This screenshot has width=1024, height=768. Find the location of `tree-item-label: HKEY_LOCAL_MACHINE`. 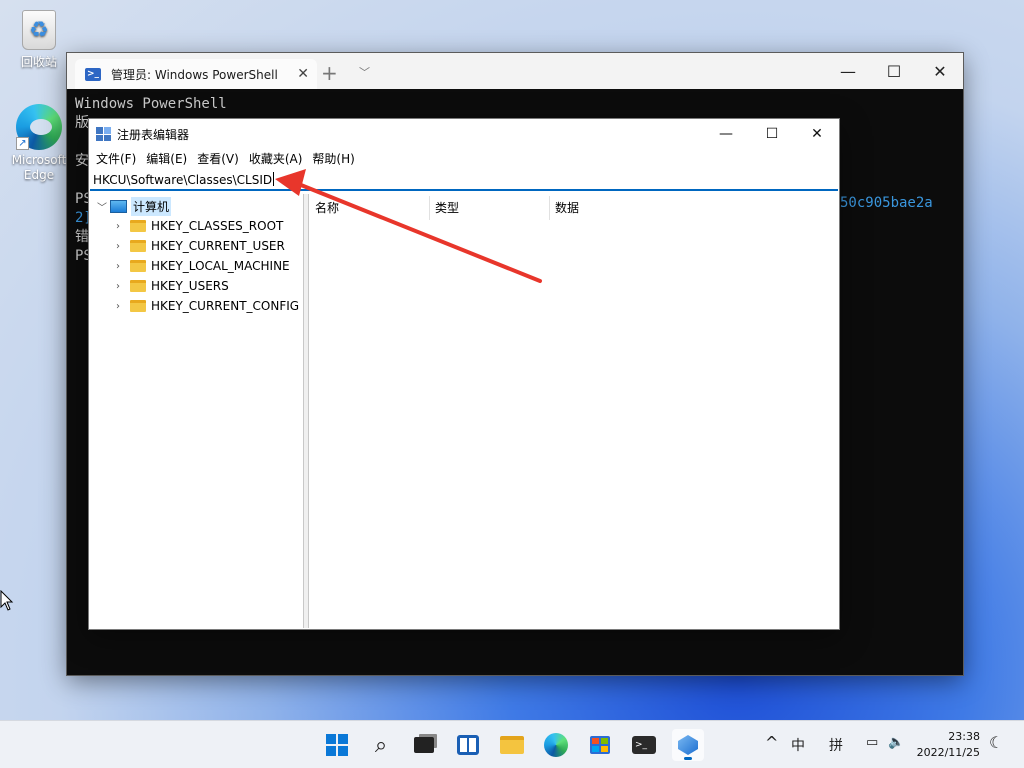

tree-item-label: HKEY_LOCAL_MACHINE is located at coordinates (220, 266).